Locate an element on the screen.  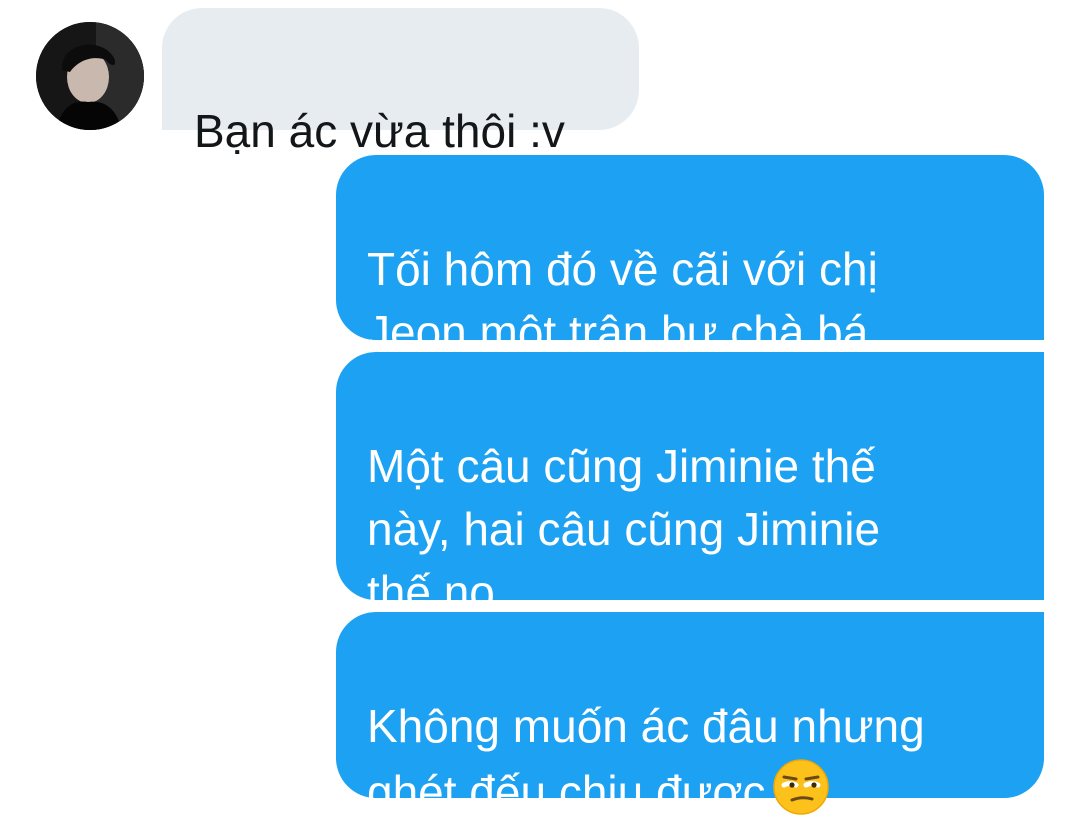
avatar-photo-icon is located at coordinates (90, 76).